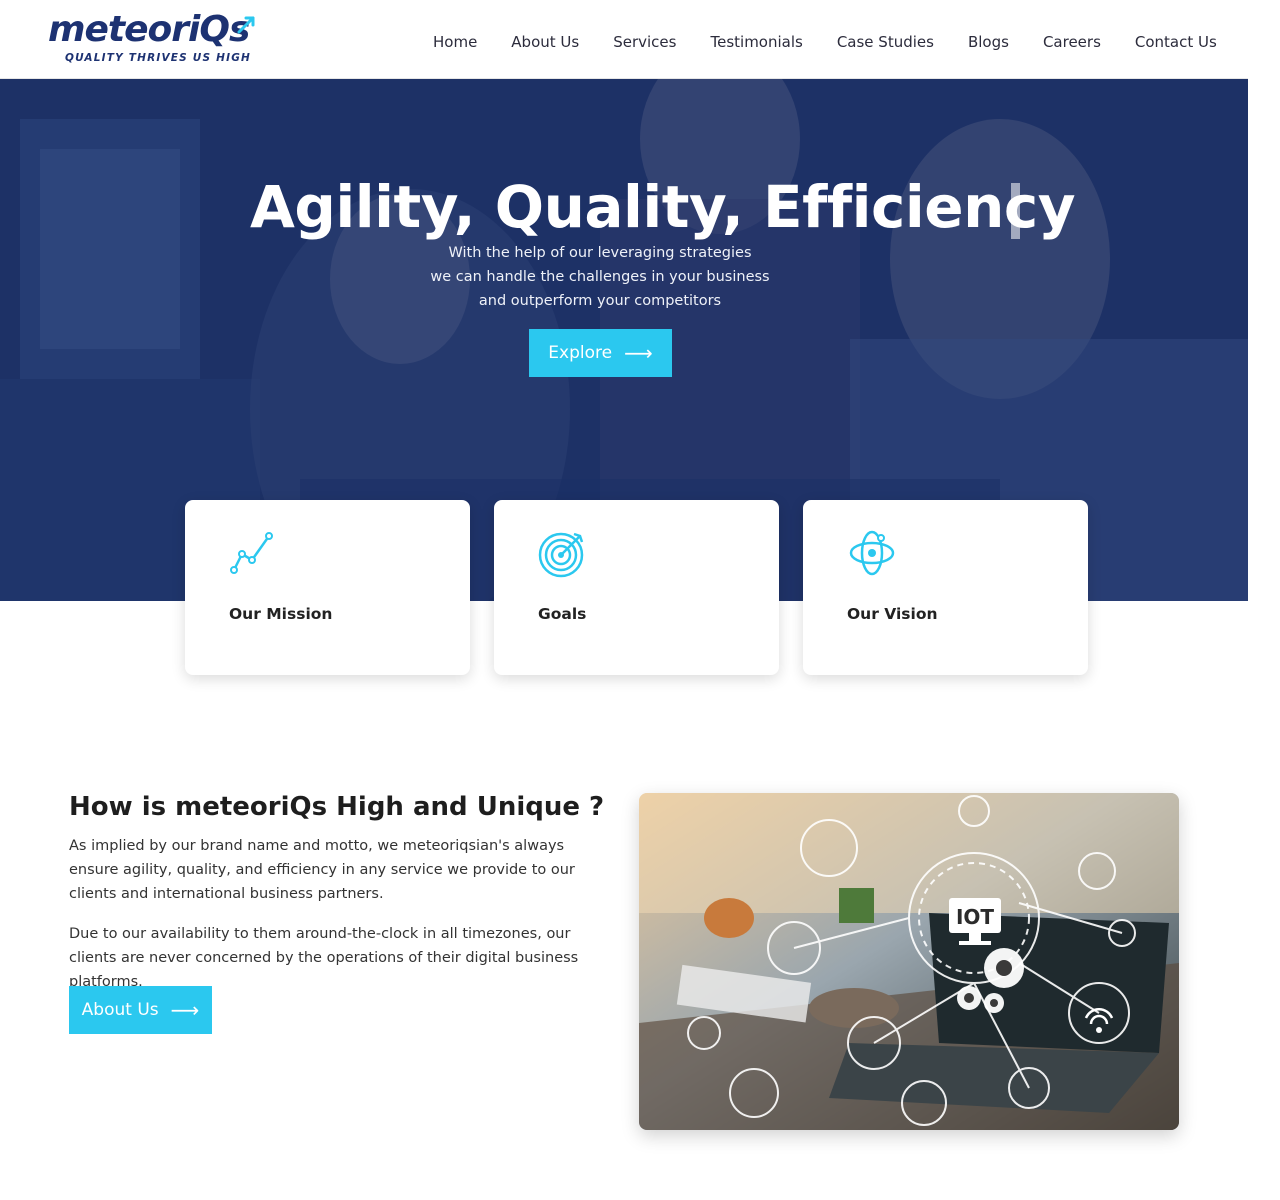  I want to click on card-title: Our Vision, so click(892, 614).